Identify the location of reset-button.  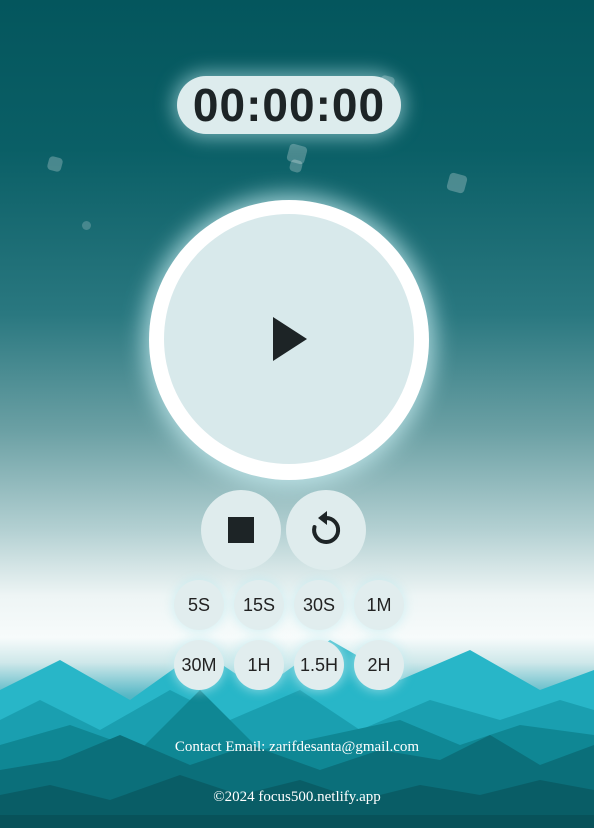
(326, 530).